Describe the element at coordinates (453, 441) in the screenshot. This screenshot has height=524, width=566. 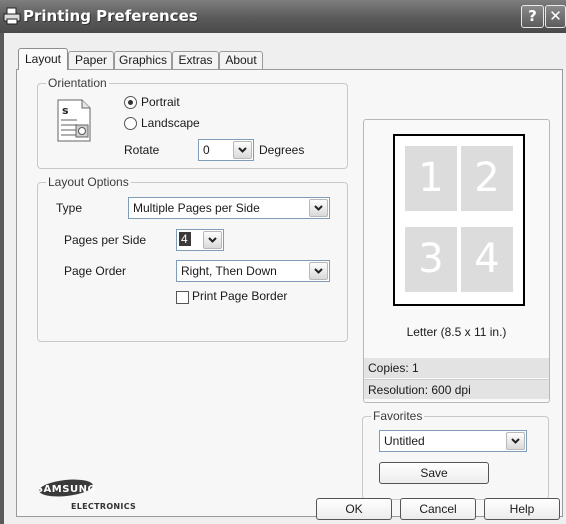
I see `favorites-select: Untitled` at that location.